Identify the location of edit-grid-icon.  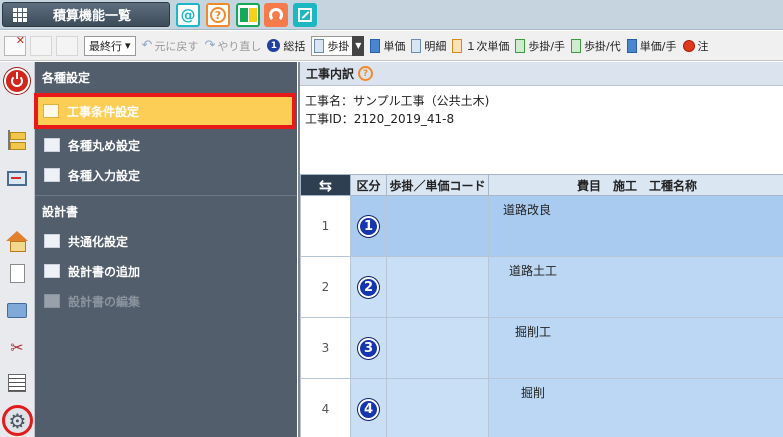
(41, 45).